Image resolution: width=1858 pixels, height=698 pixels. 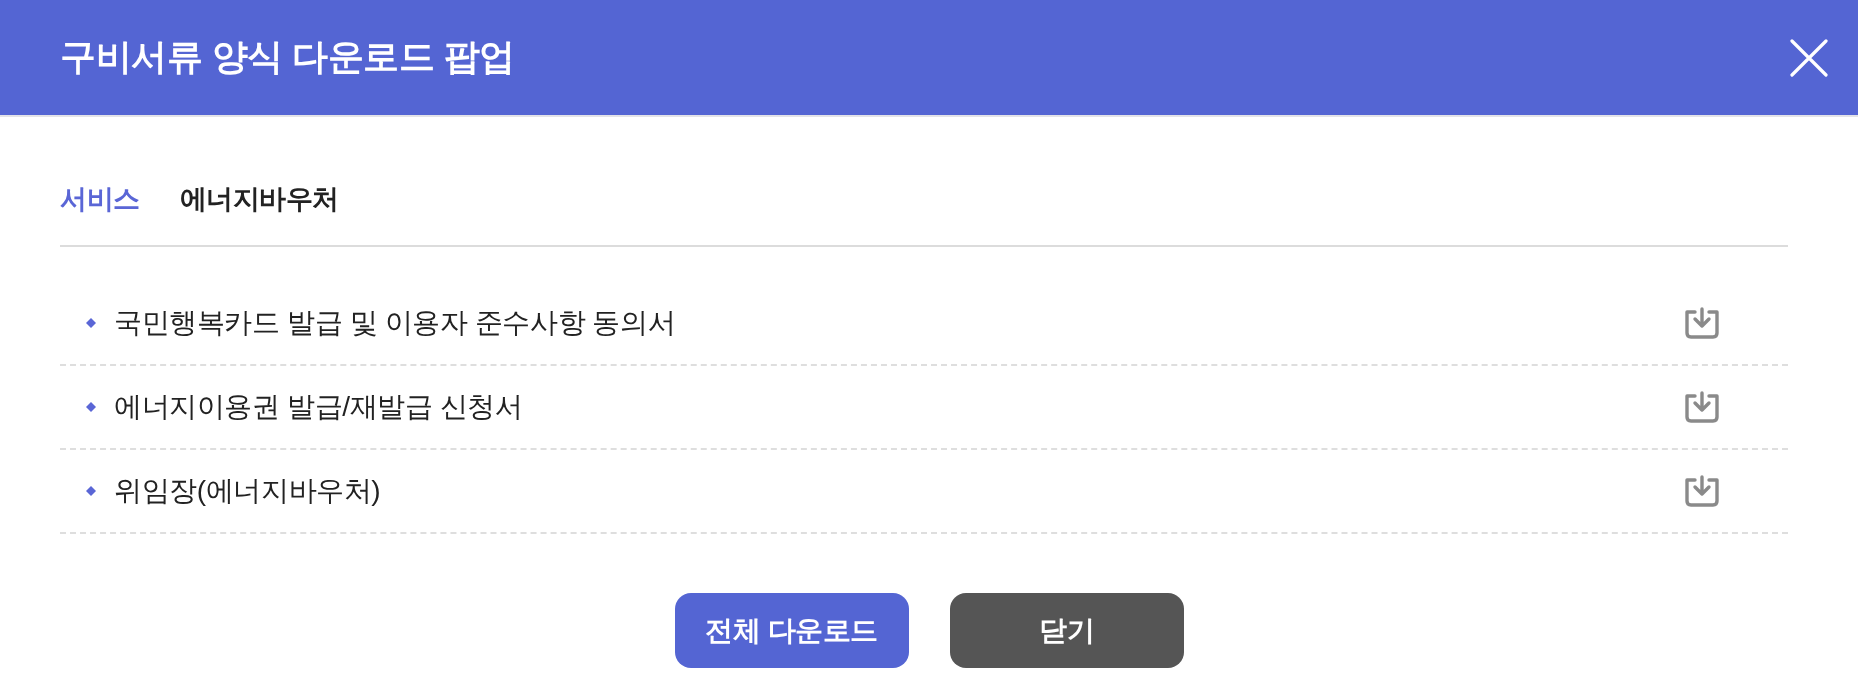 What do you see at coordinates (395, 323) in the screenshot?
I see `document-name: 국민행복카드 발급 및 이용자 준수사항 동의서` at bounding box center [395, 323].